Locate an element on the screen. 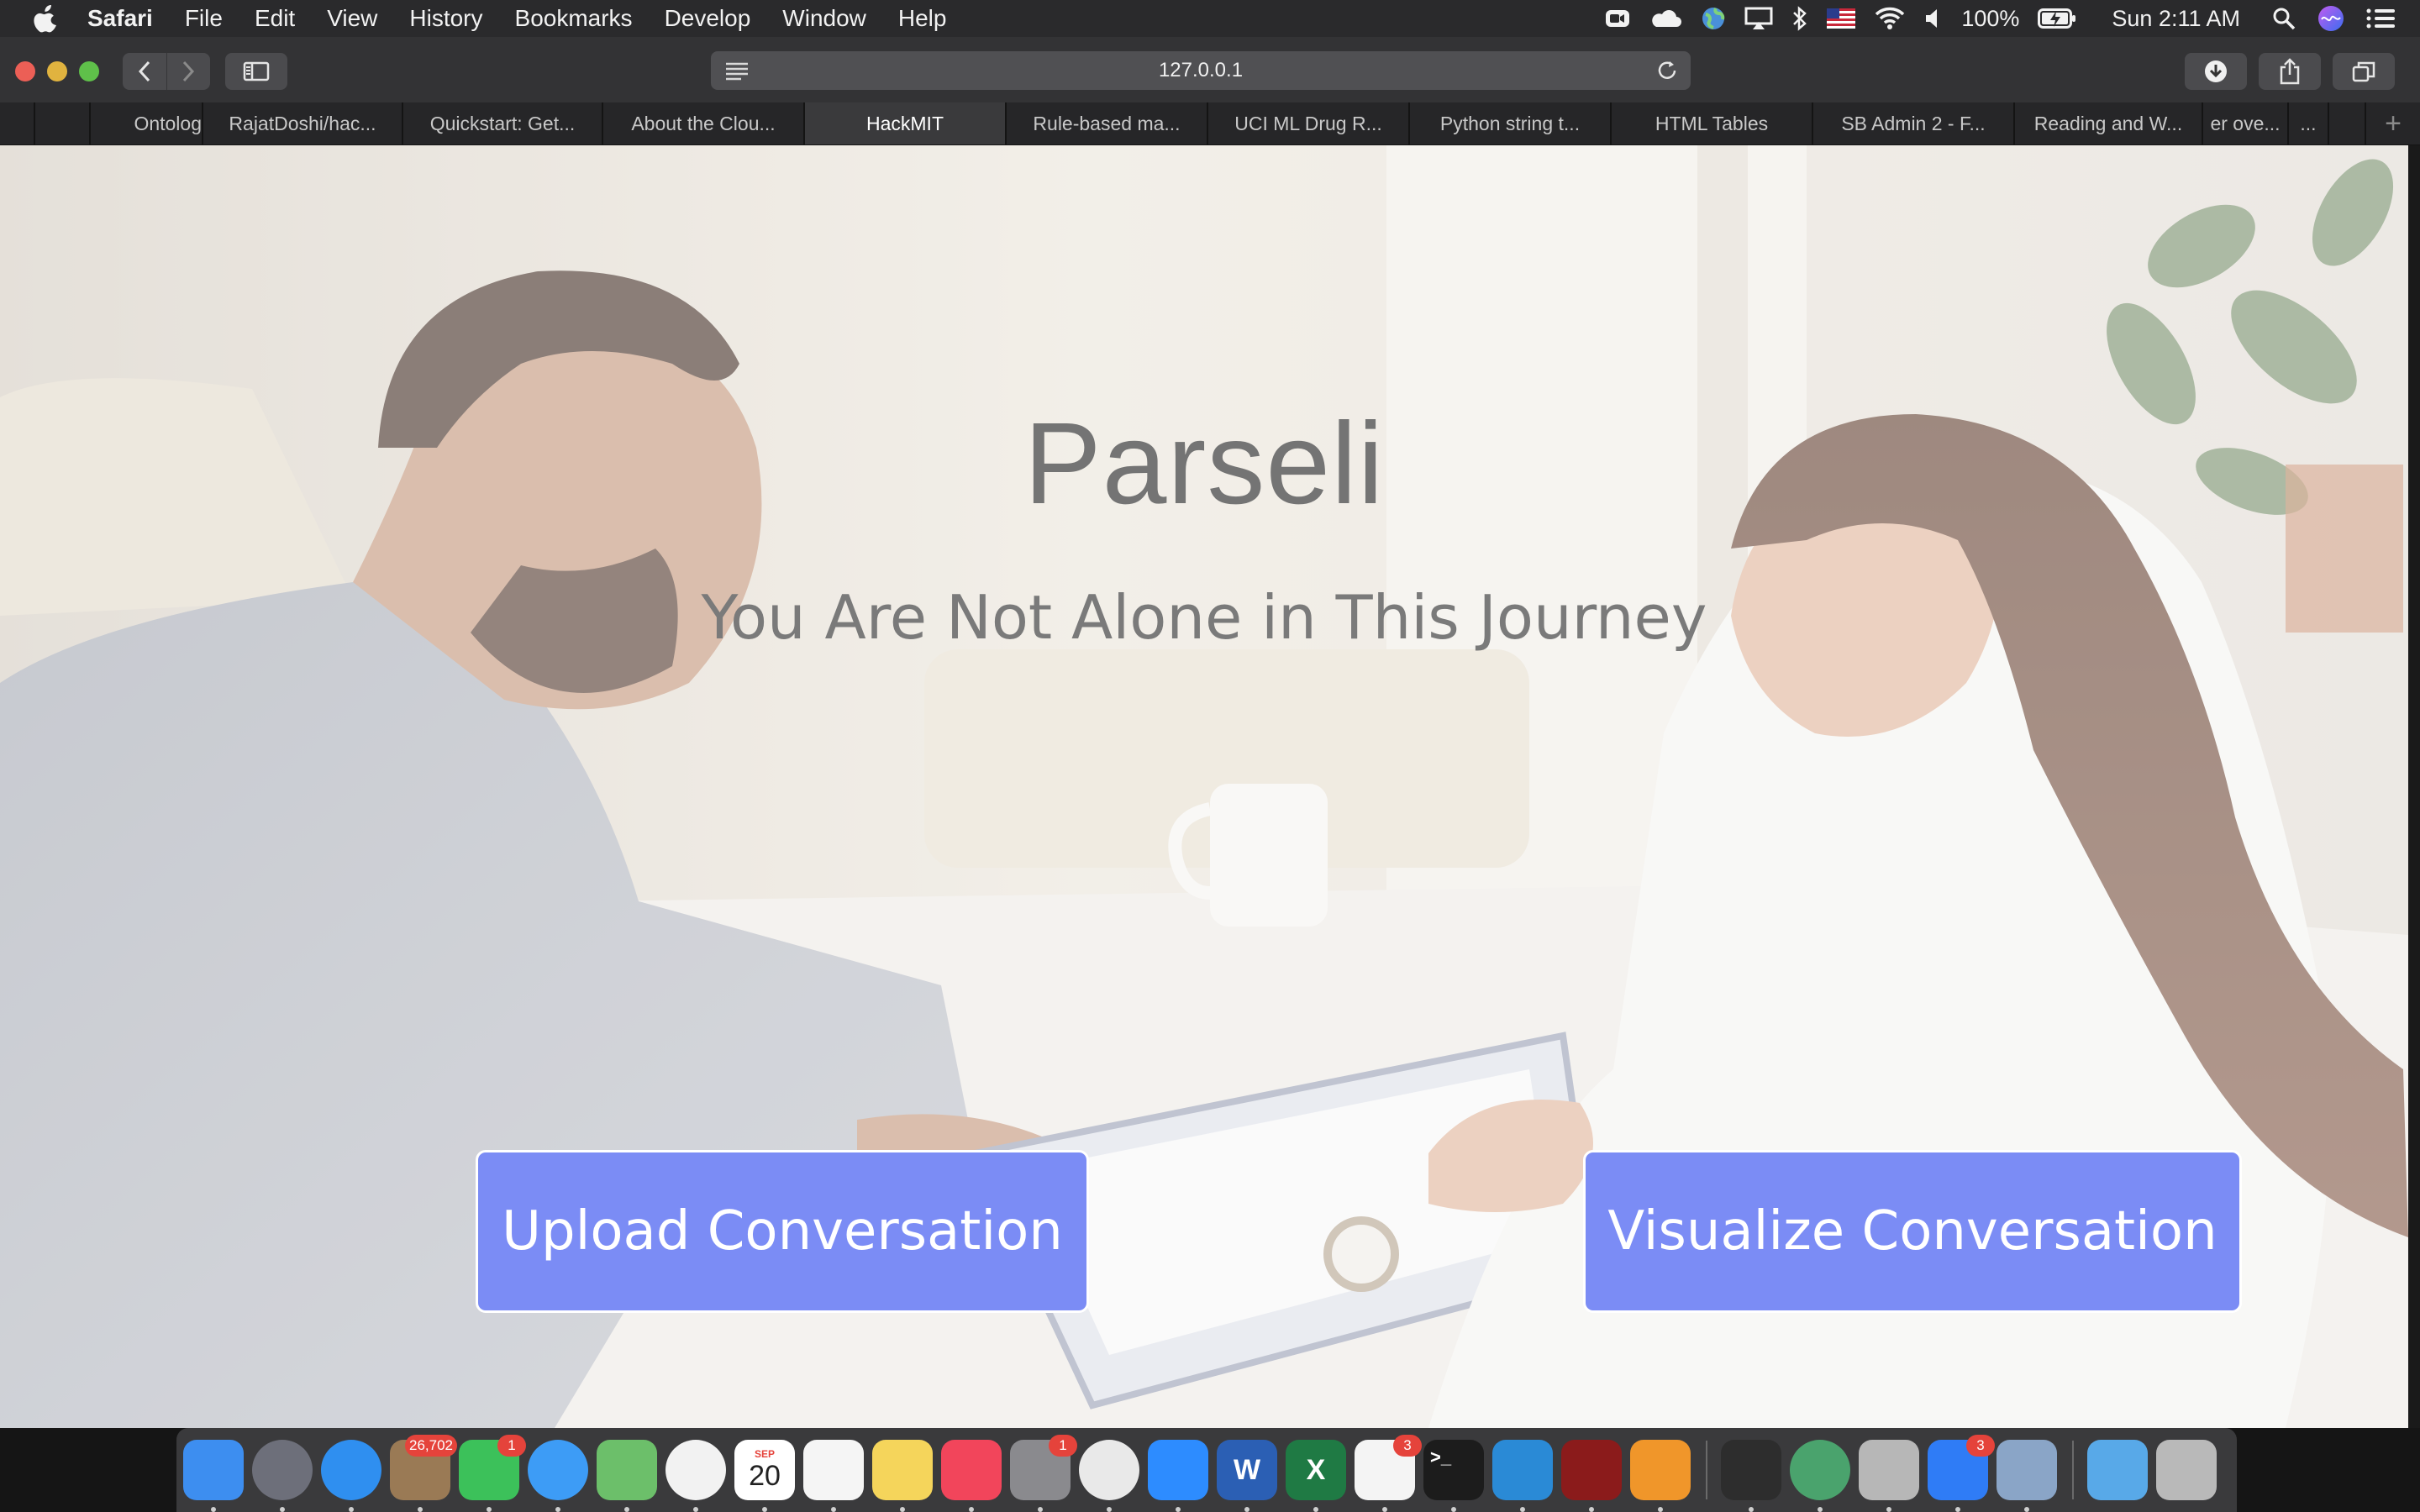 The width and height of the screenshot is (2420, 1512). dock-music-icon is located at coordinates (971, 1476).